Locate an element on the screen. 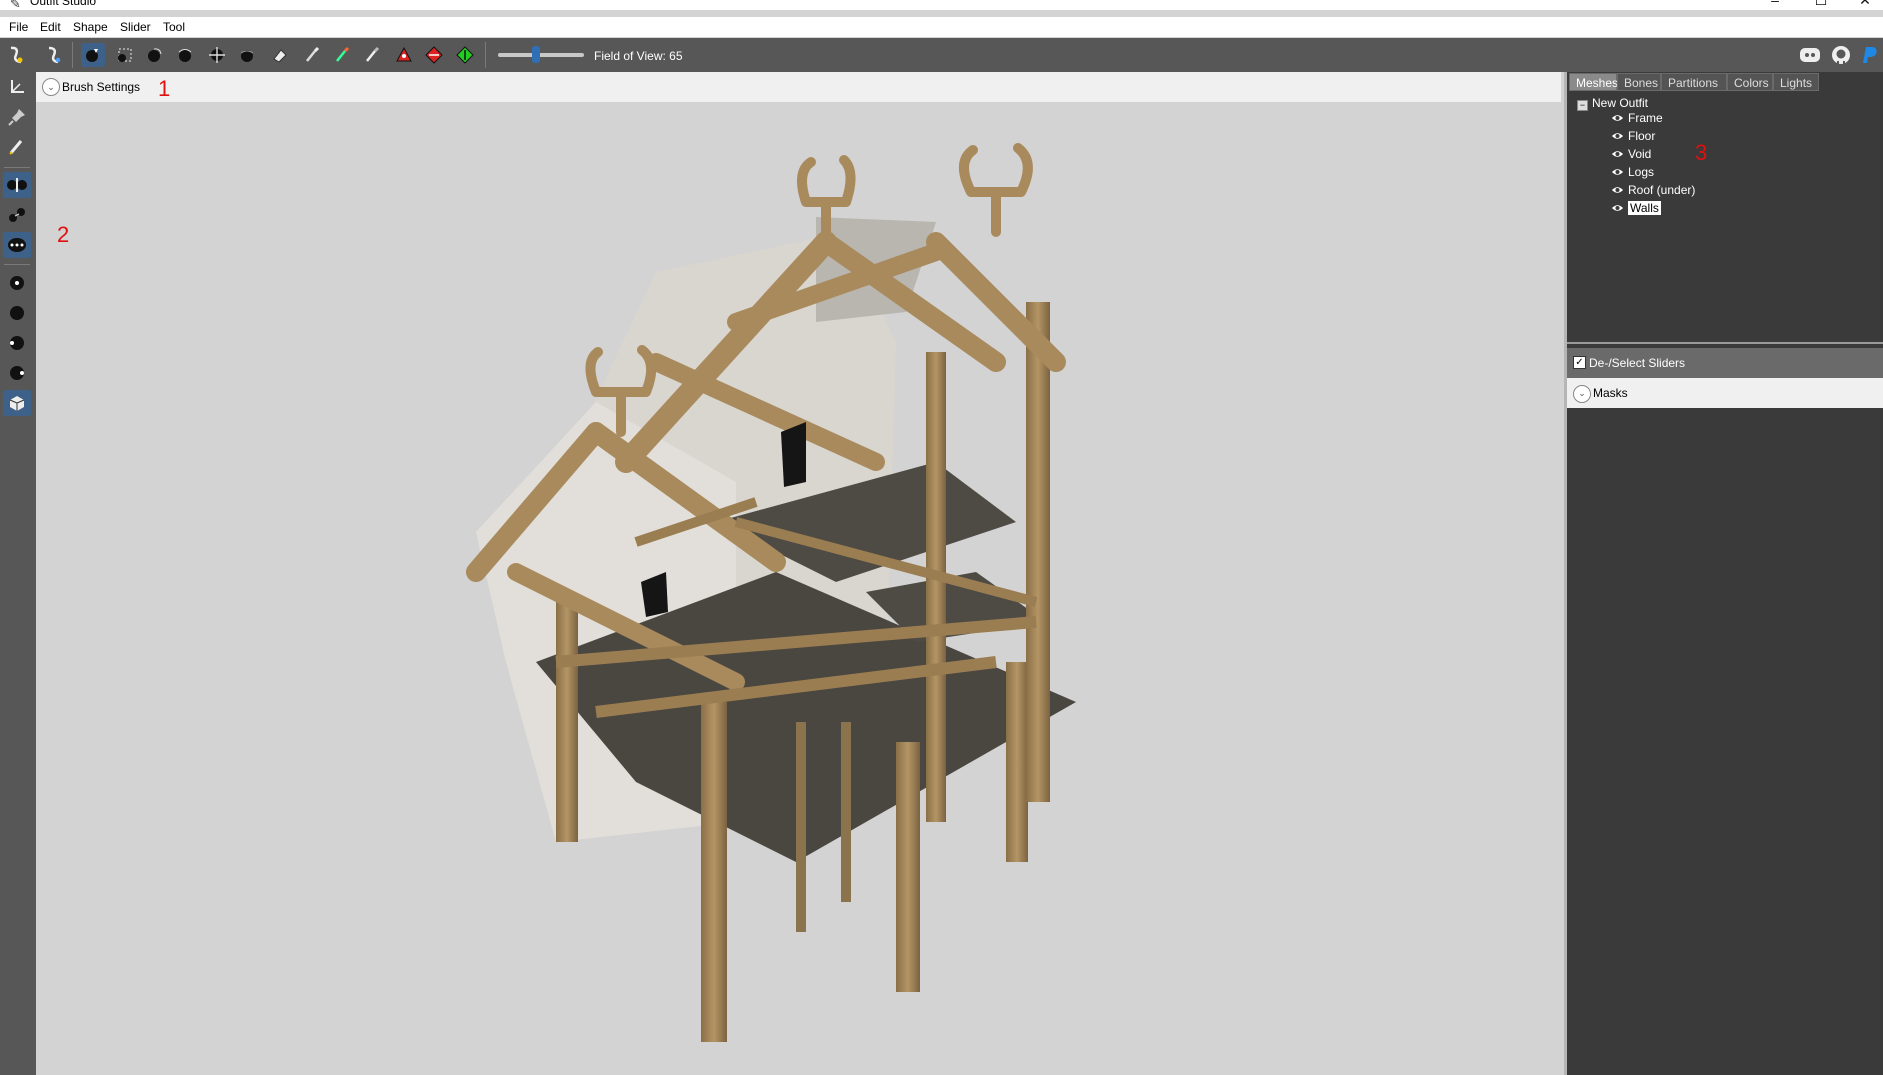 The height and width of the screenshot is (1075, 1883). split-edge-icon is located at coordinates (465, 55).